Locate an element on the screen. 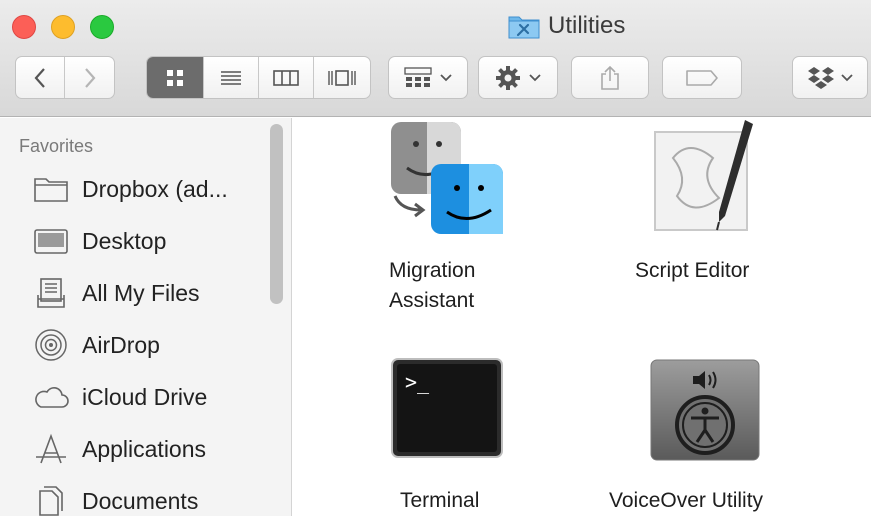 This screenshot has height=516, width=871. app-name-line: Assistant is located at coordinates (432, 300).